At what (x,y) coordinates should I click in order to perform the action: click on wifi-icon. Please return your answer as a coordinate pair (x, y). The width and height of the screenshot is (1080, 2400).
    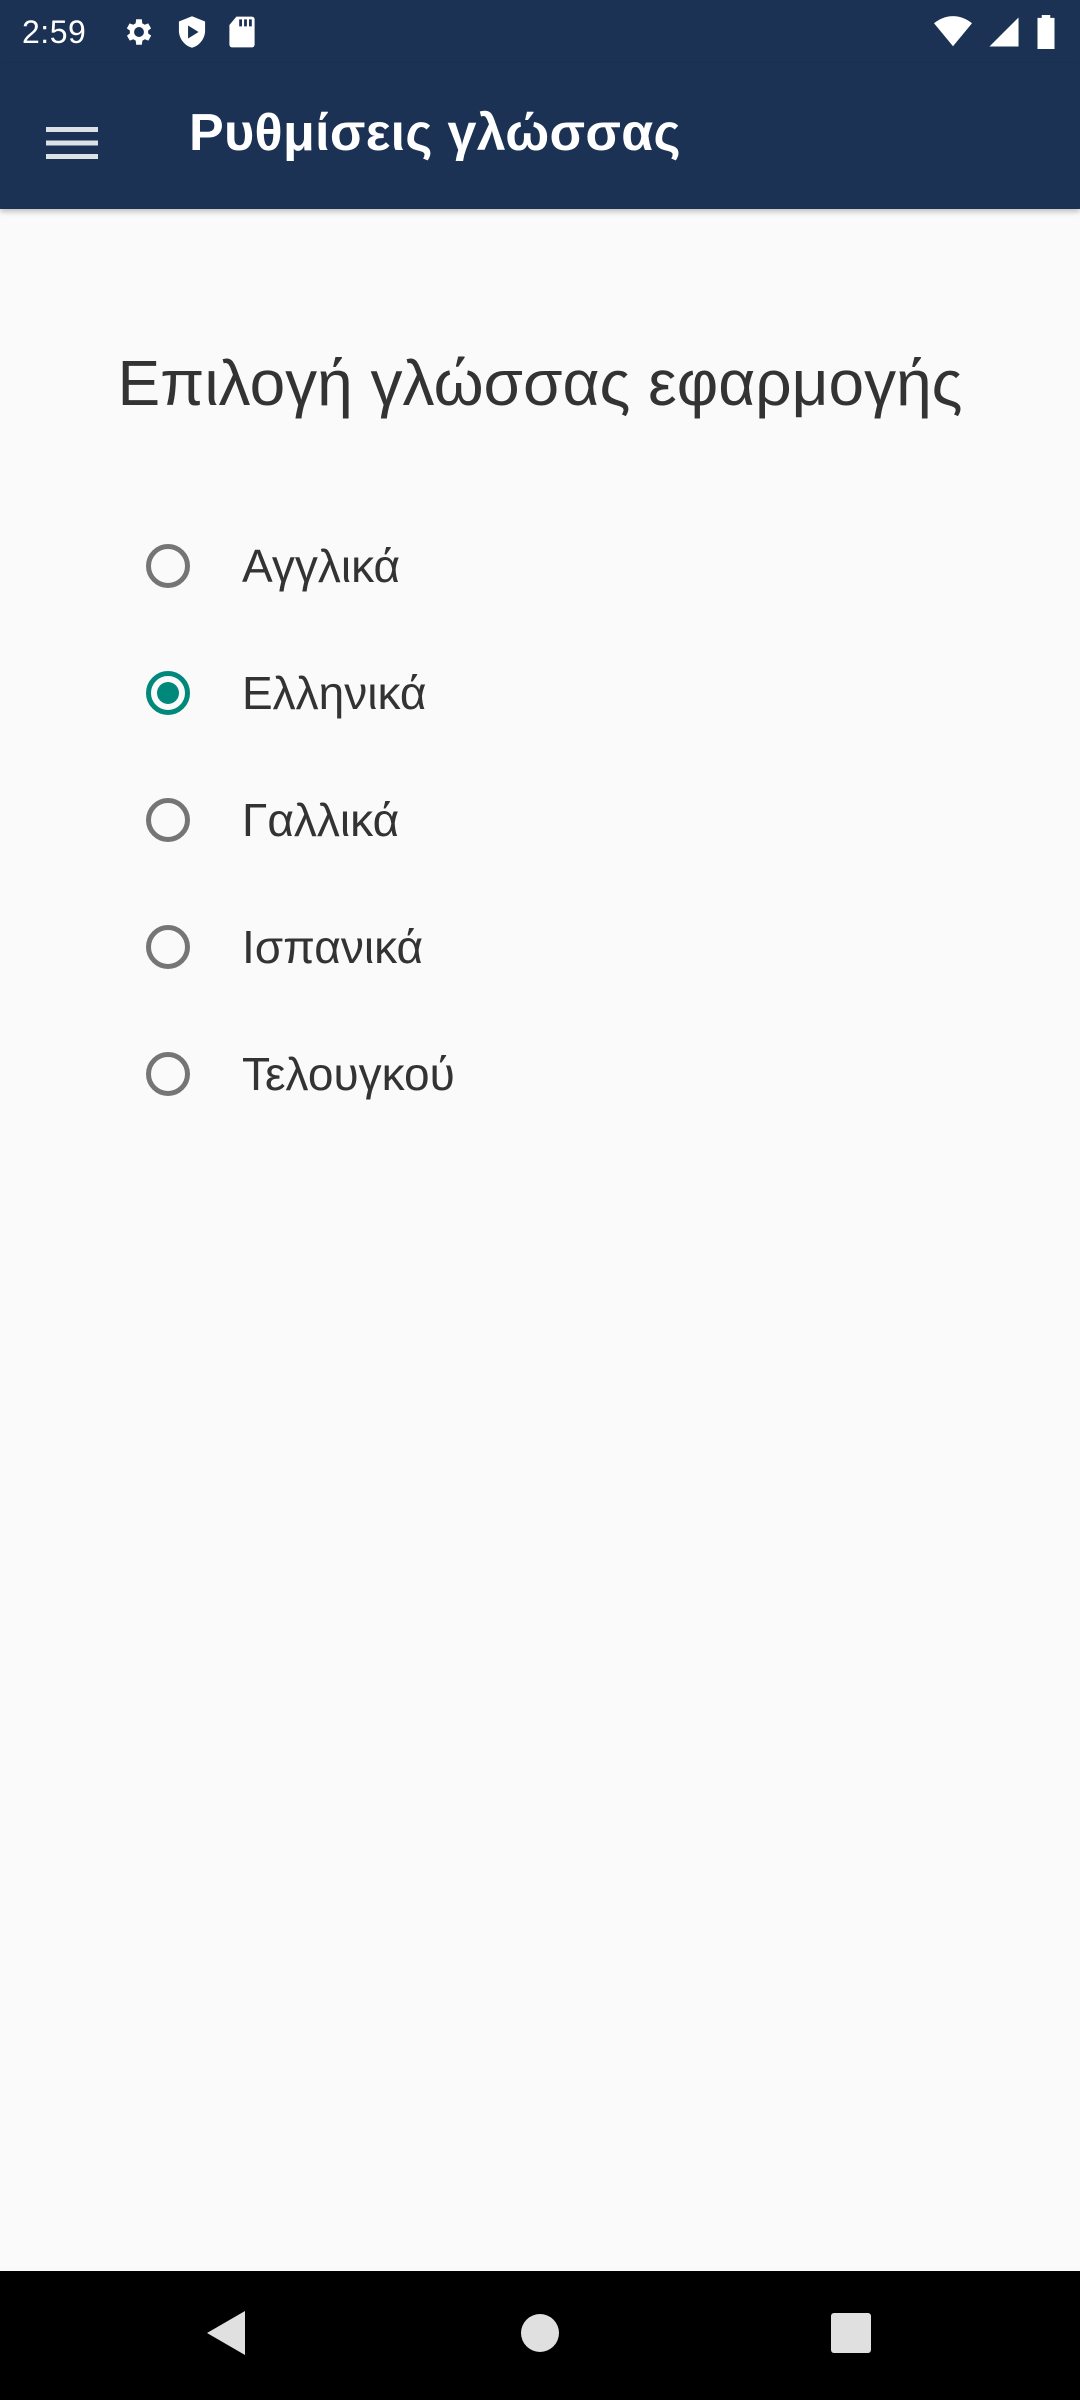
    Looking at the image, I should click on (953, 32).